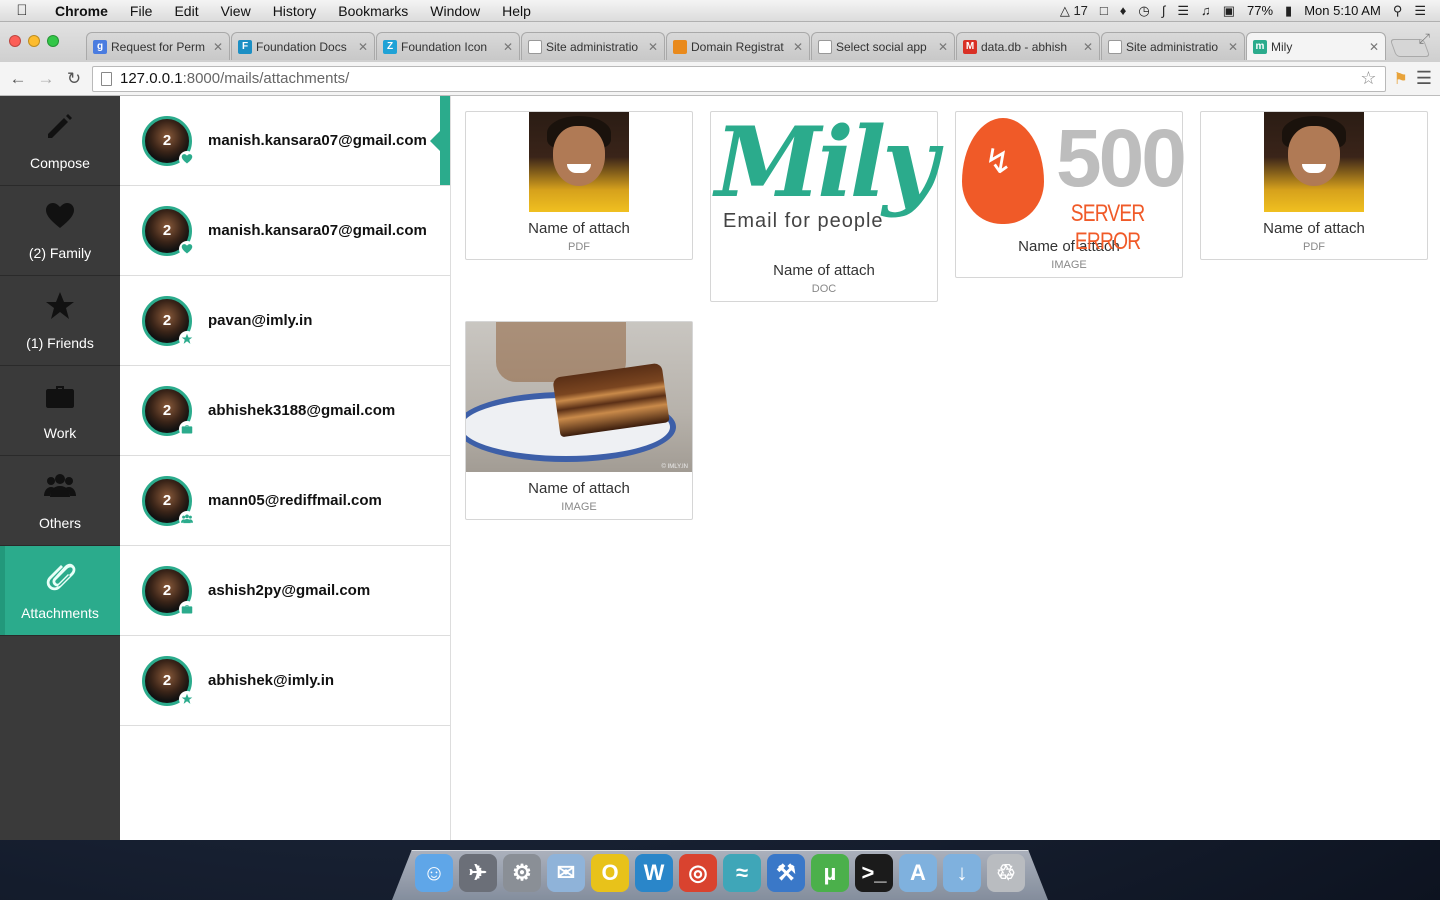 The width and height of the screenshot is (1440, 900). What do you see at coordinates (674, 467) in the screenshot?
I see `photo-watermark: © IMLY.IN` at bounding box center [674, 467].